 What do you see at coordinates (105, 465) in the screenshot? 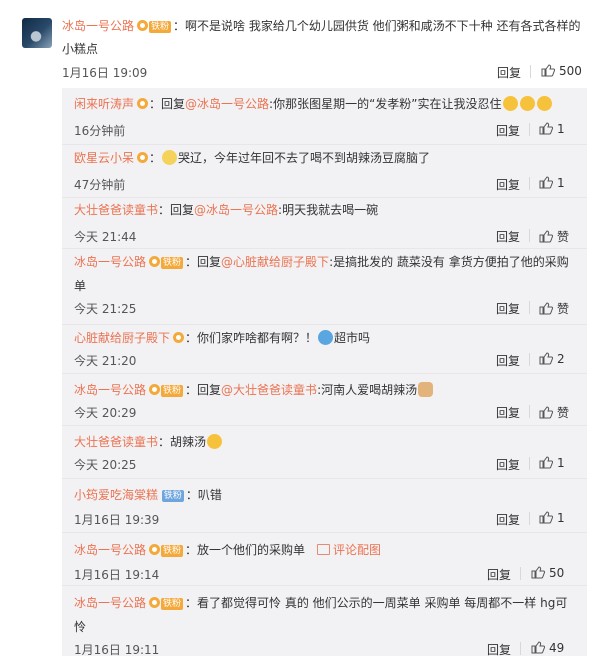
I see `reply-timestamp: 今天 20:25` at bounding box center [105, 465].